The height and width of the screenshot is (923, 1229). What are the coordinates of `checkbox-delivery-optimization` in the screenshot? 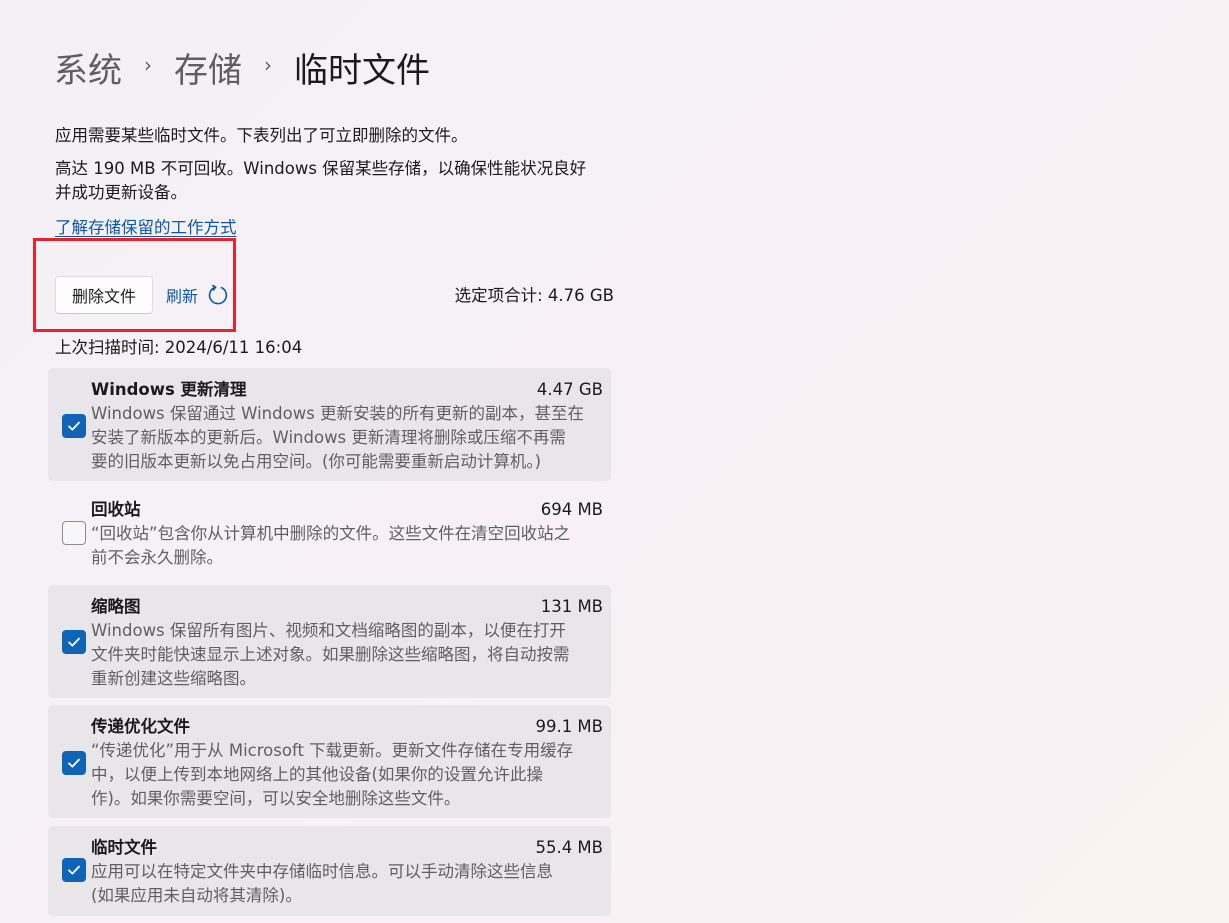 It's located at (74, 763).